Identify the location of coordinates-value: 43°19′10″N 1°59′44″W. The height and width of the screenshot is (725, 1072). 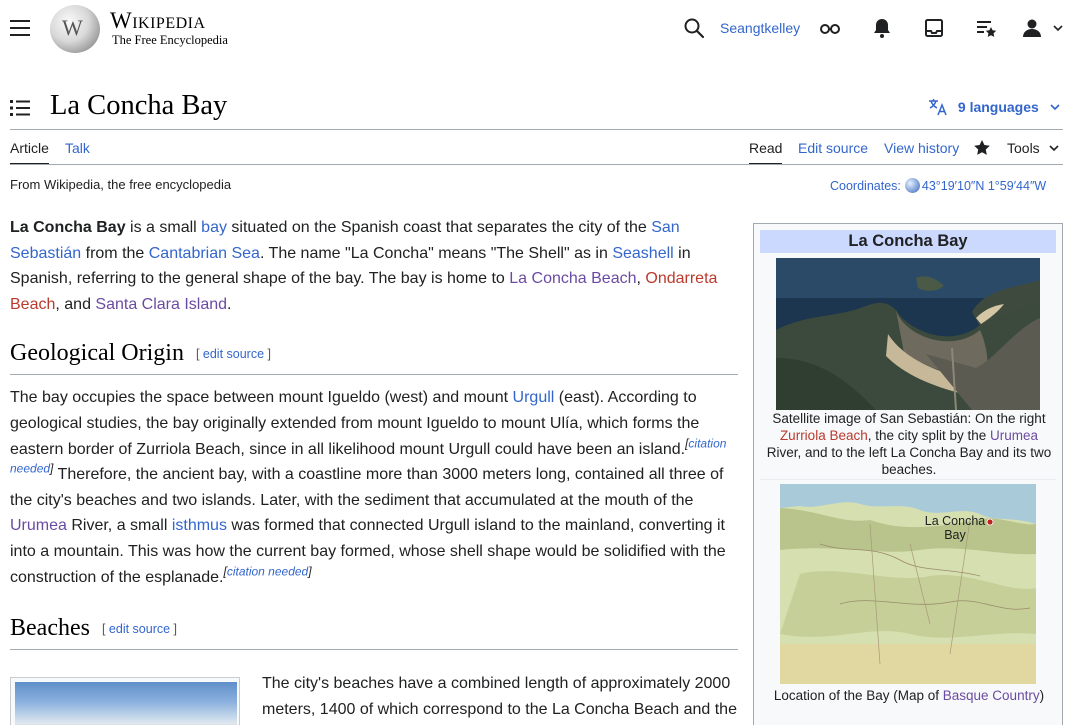
(984, 186).